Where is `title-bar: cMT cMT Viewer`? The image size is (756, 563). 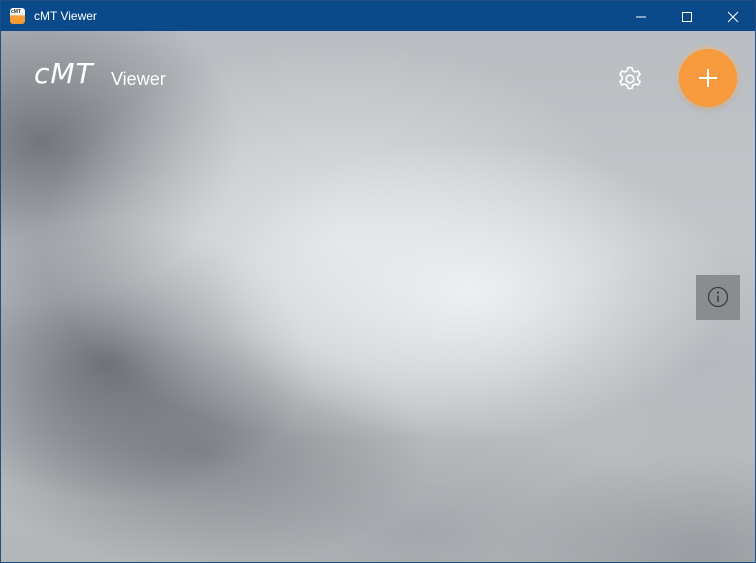 title-bar: cMT cMT Viewer is located at coordinates (378, 16).